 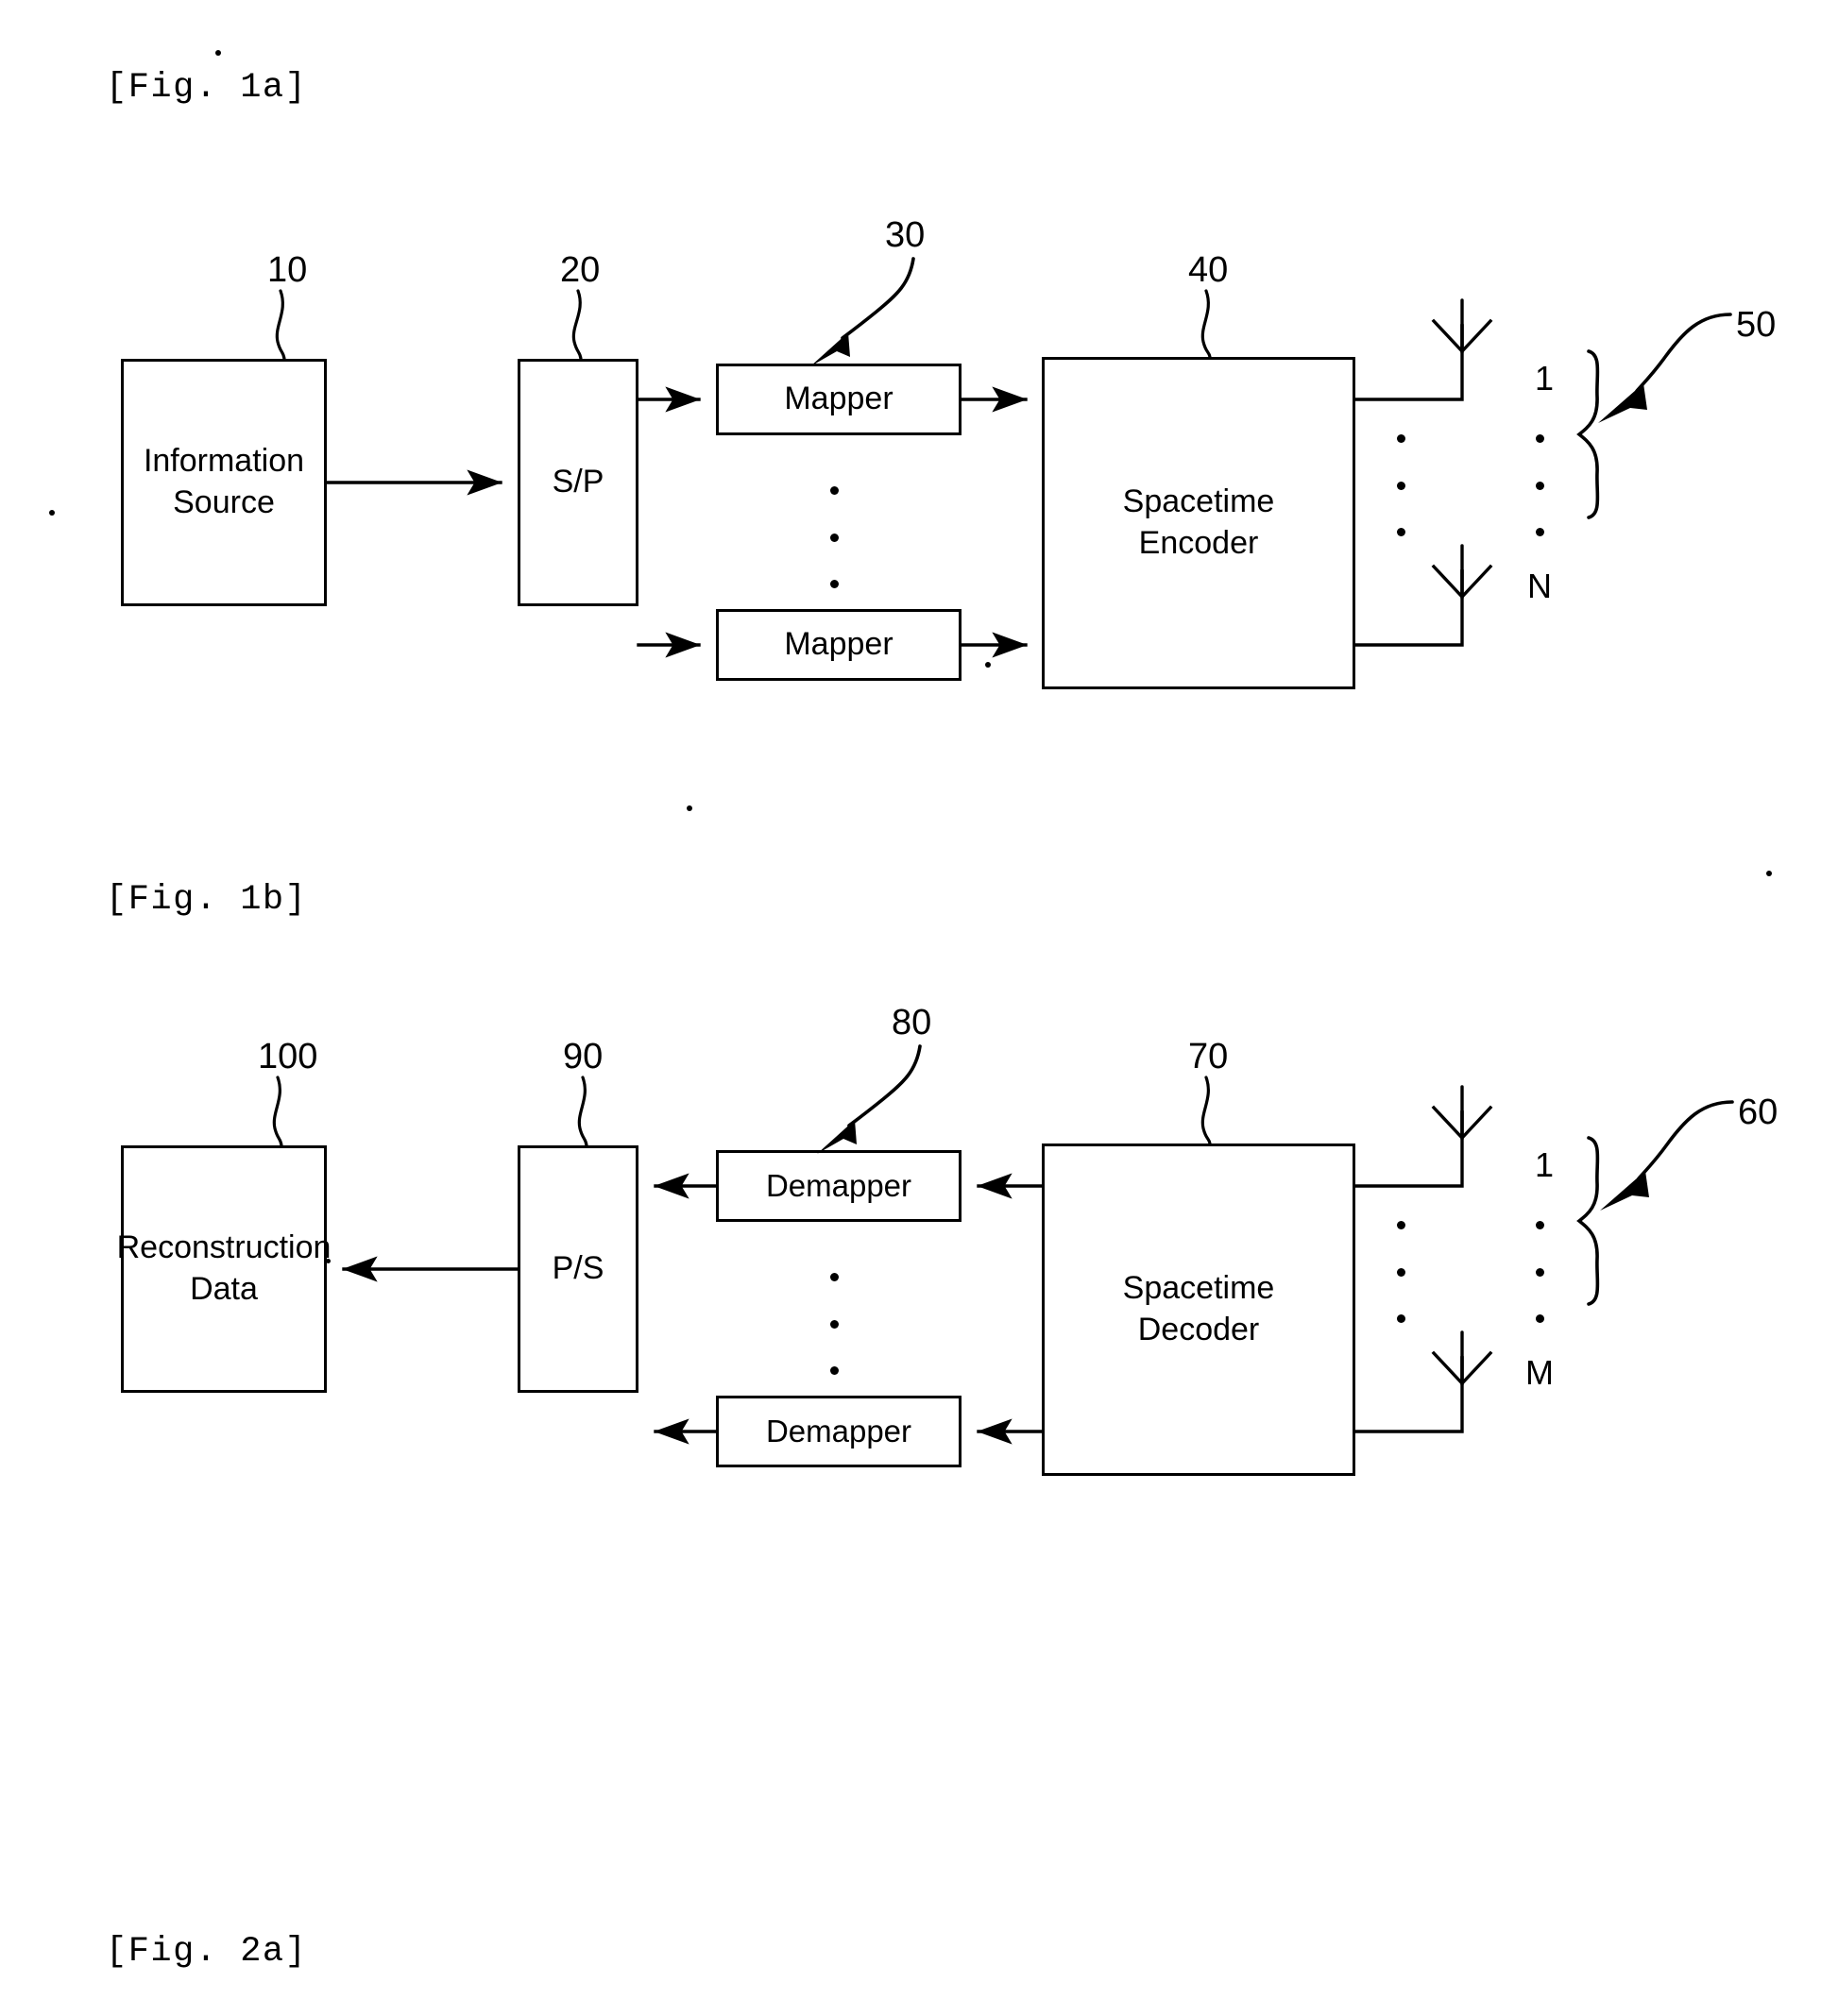 I want to click on antenna-count-brace-tx, so click(x=1588, y=434).